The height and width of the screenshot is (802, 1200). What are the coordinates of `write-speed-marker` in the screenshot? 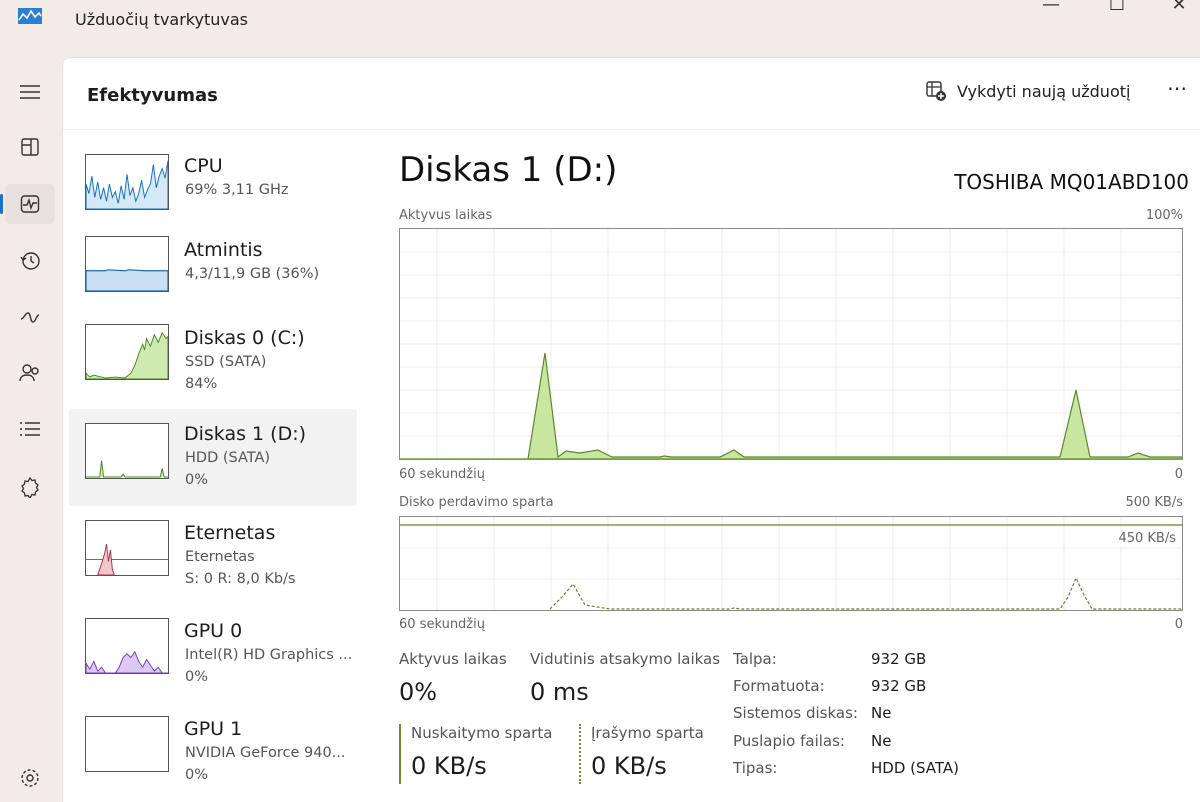 It's located at (580, 754).